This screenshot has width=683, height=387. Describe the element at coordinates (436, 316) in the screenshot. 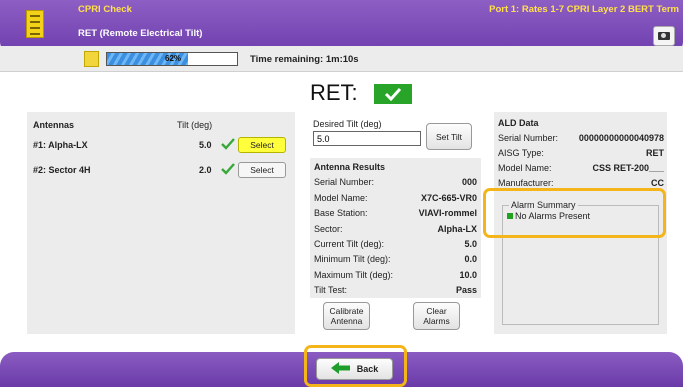

I see `clear-alarms-button: Clear Alarms` at that location.